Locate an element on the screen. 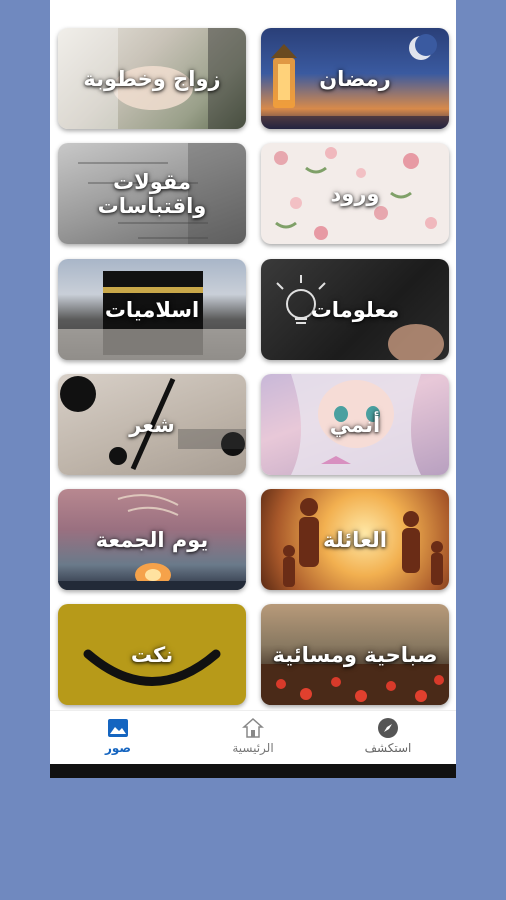 This screenshot has width=506, height=900. image-icon is located at coordinates (118, 728).